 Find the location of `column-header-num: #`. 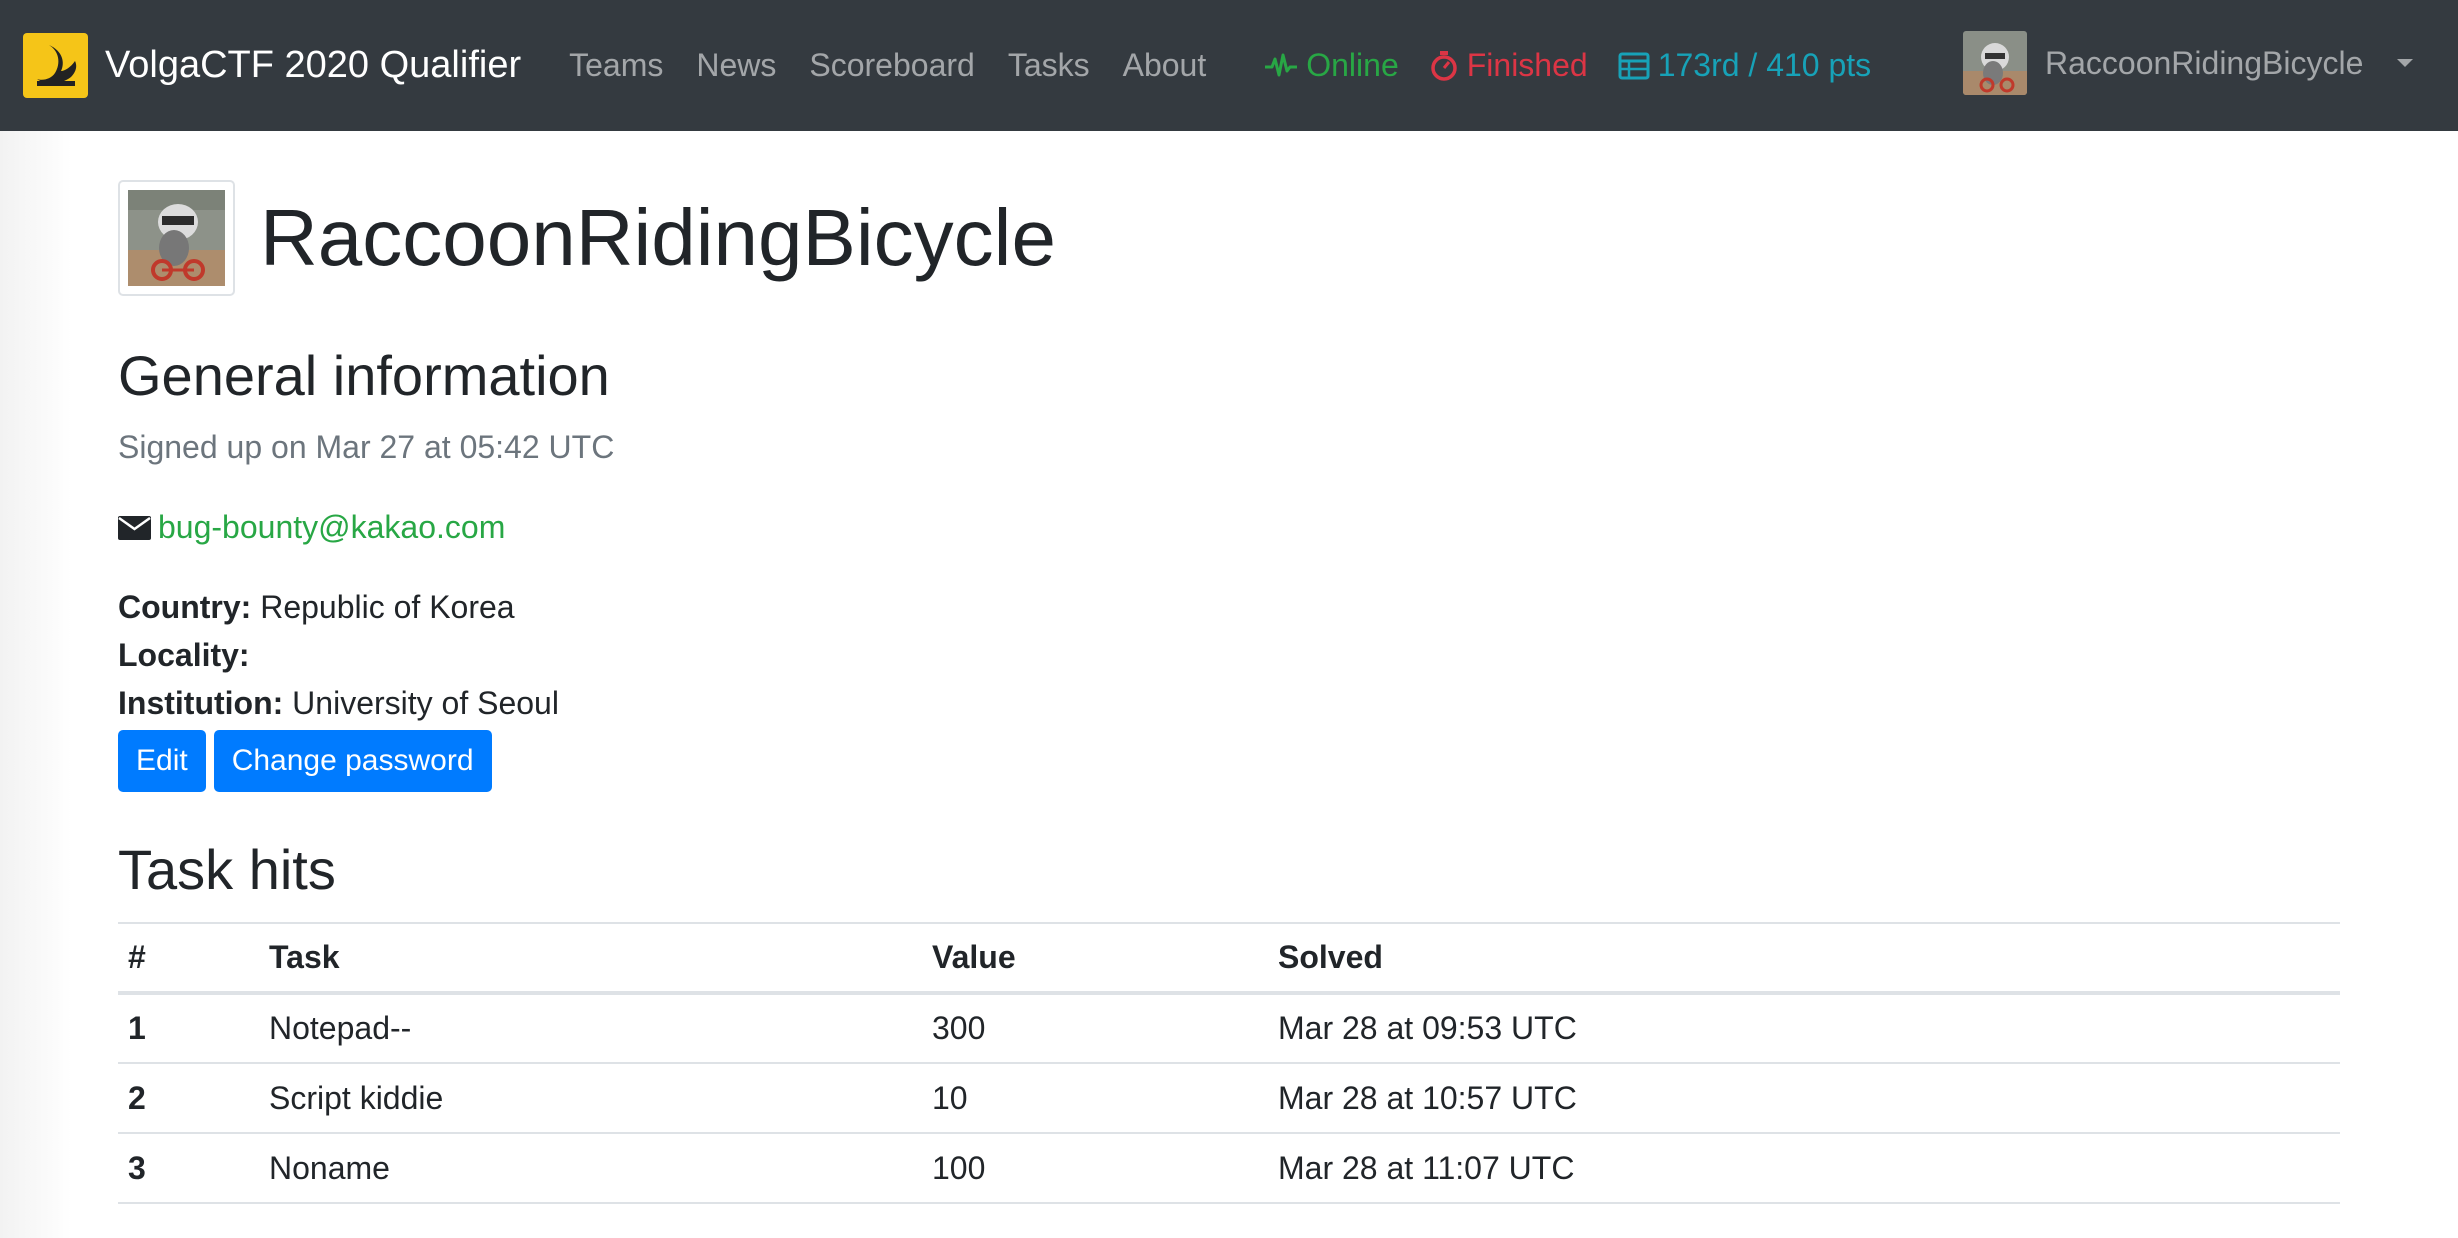

column-header-num: # is located at coordinates (188, 958).